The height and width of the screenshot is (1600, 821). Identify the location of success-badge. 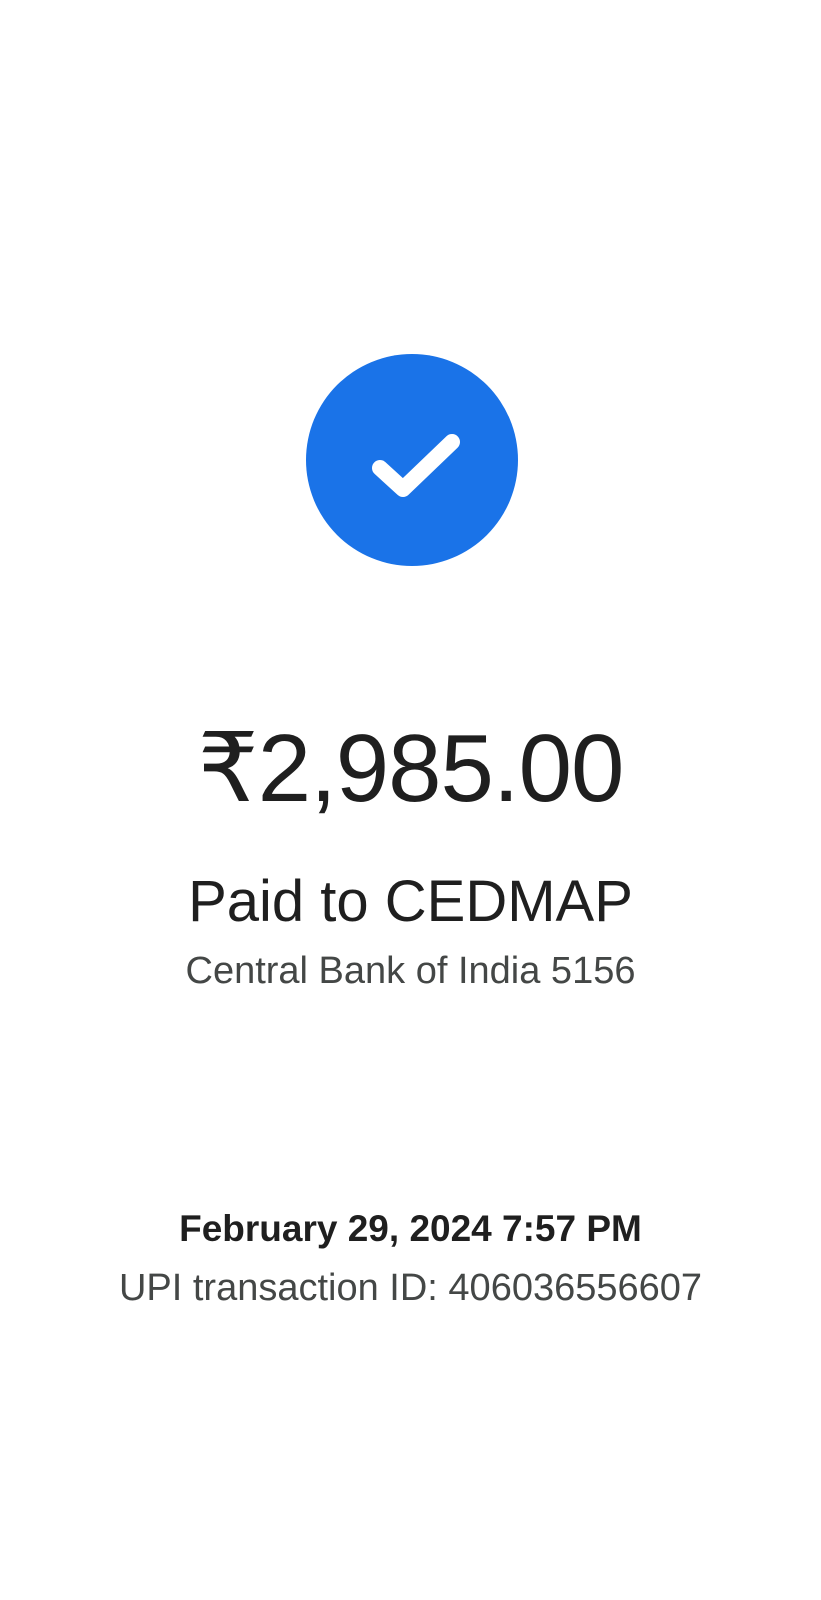
(412, 460).